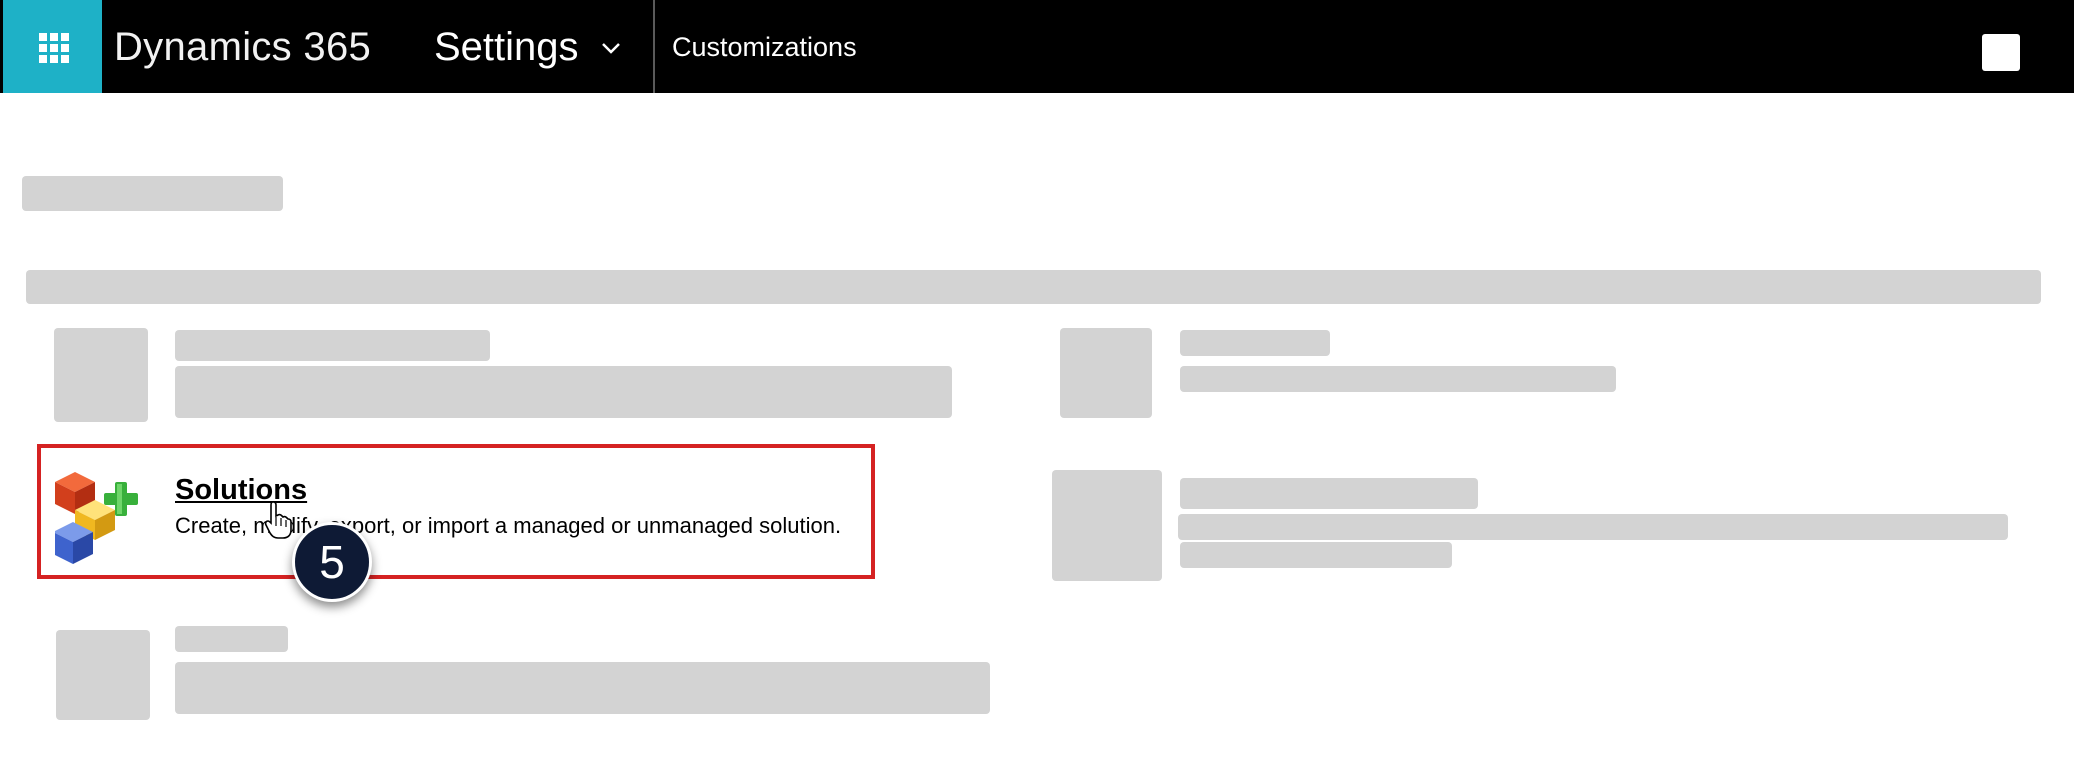  I want to click on chevron-down-icon, so click(611, 48).